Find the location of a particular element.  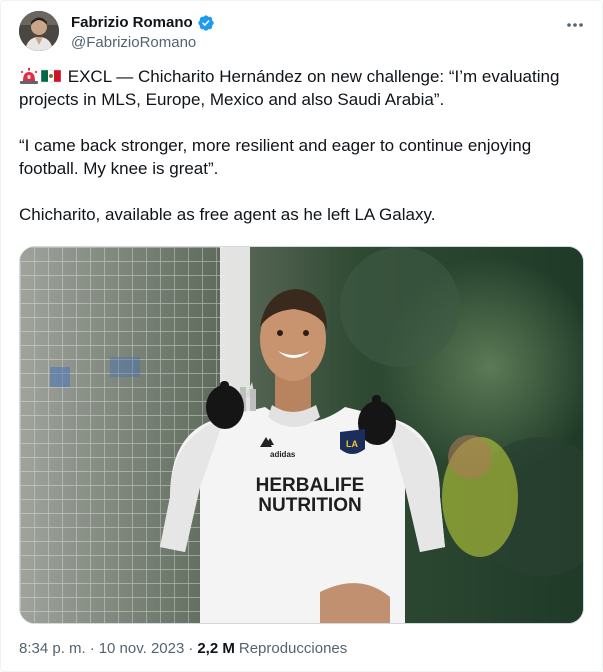

tweet-header: Fabrizio Romano @FabrizioRomano is located at coordinates (304, 33).